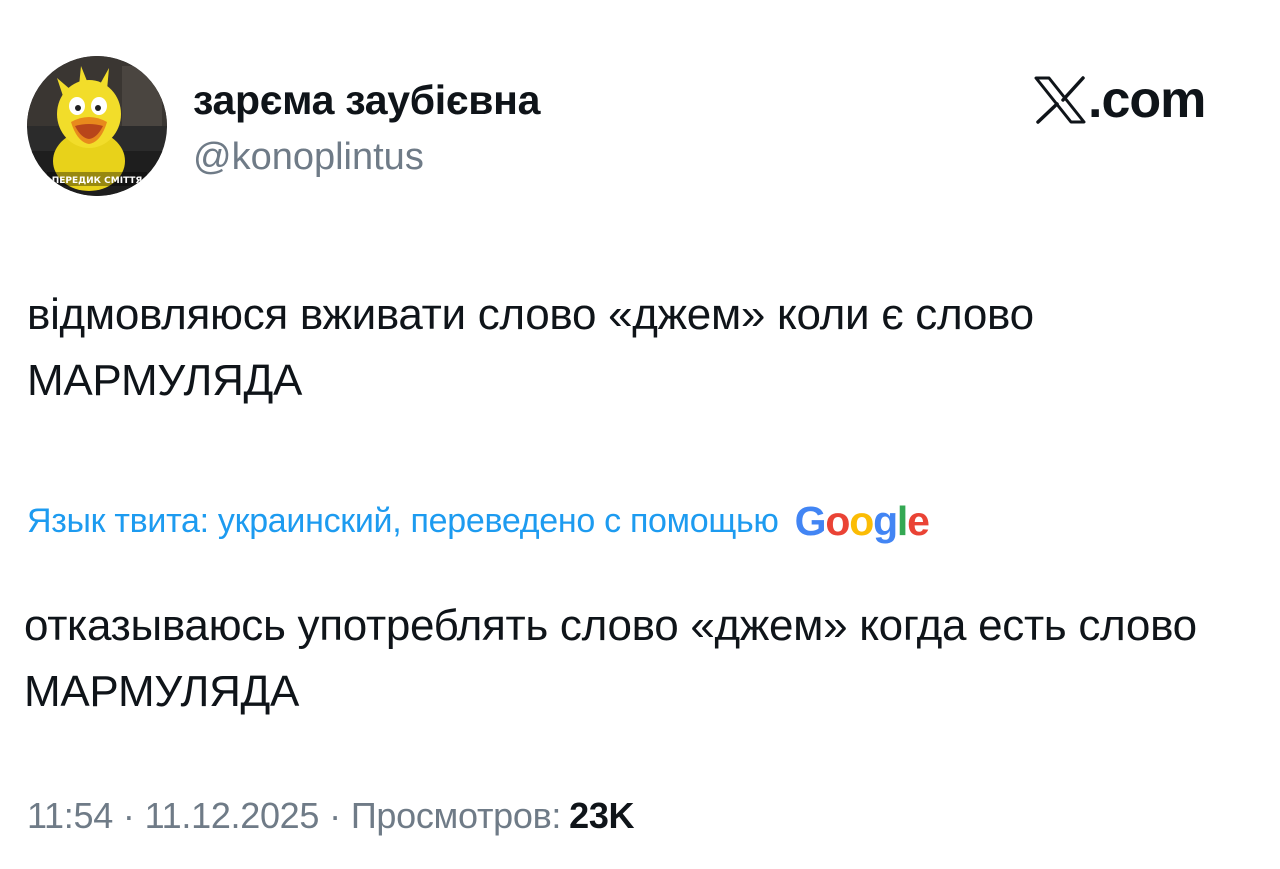  What do you see at coordinates (70, 816) in the screenshot?
I see `tweet-time: 11:54` at bounding box center [70, 816].